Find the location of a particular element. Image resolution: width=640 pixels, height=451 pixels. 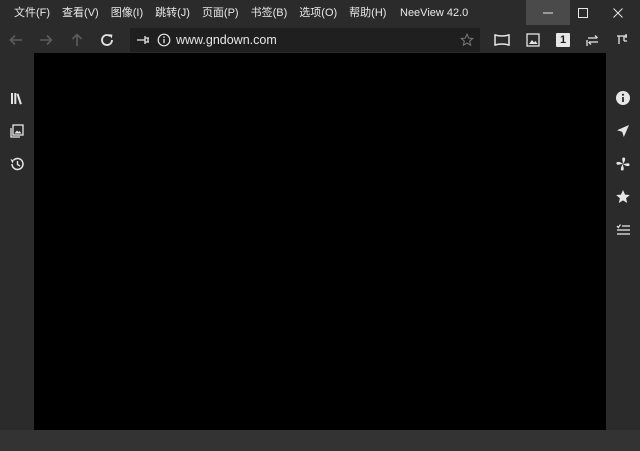

menu-view: 查看(V) is located at coordinates (80, 13).